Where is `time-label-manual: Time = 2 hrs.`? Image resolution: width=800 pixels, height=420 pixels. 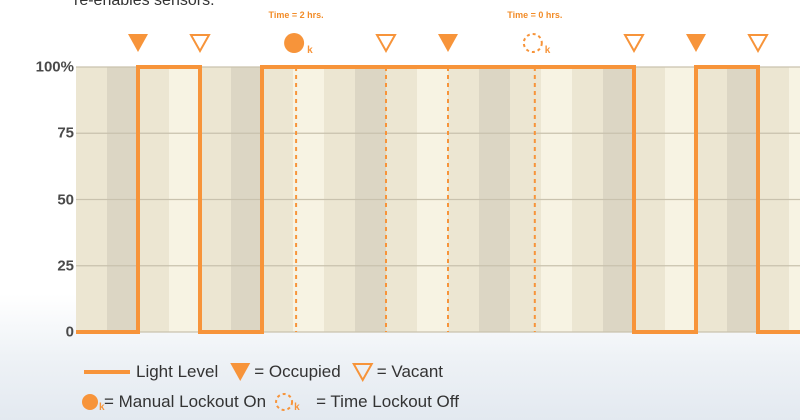
time-label-manual: Time = 2 hrs. is located at coordinates (296, 15).